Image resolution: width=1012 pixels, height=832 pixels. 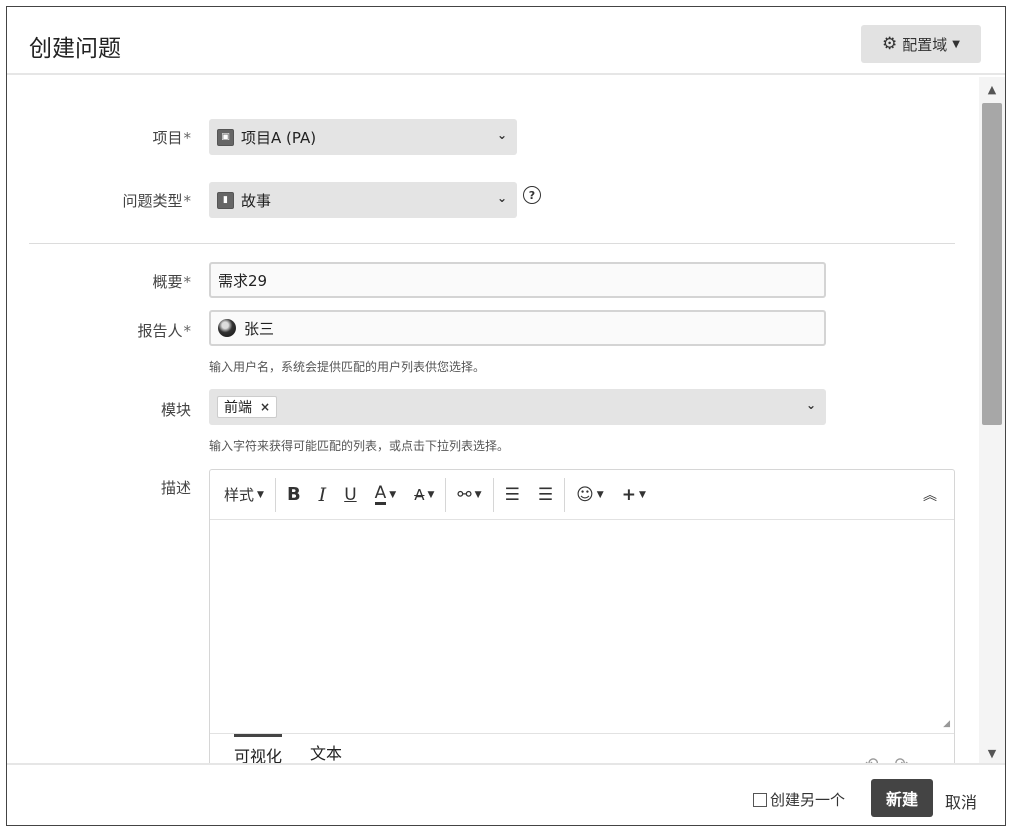 I want to click on bold-button: B, so click(x=294, y=495).